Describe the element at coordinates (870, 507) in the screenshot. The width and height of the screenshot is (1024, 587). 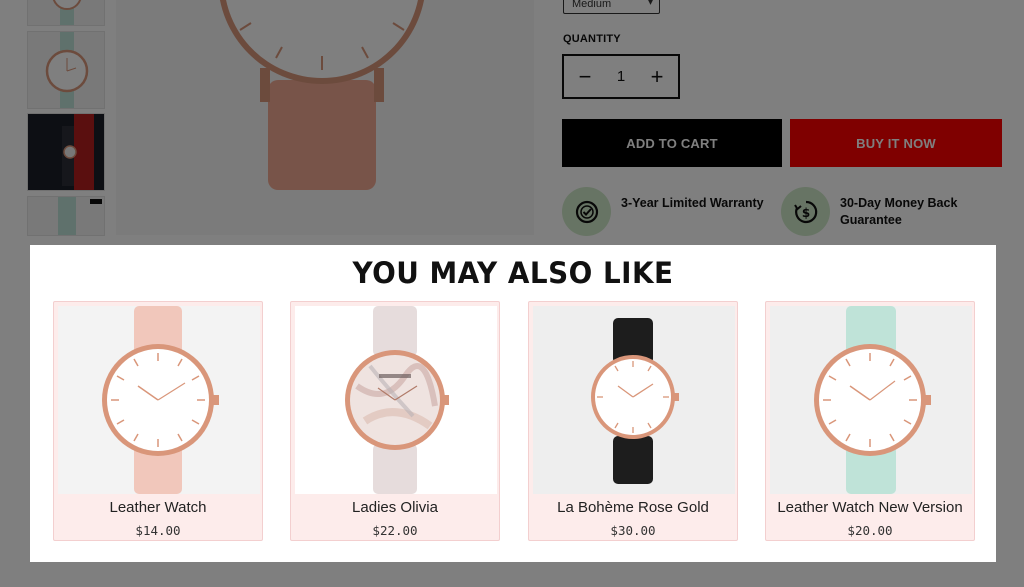
I see `product-name: Leather Watch New Version` at that location.